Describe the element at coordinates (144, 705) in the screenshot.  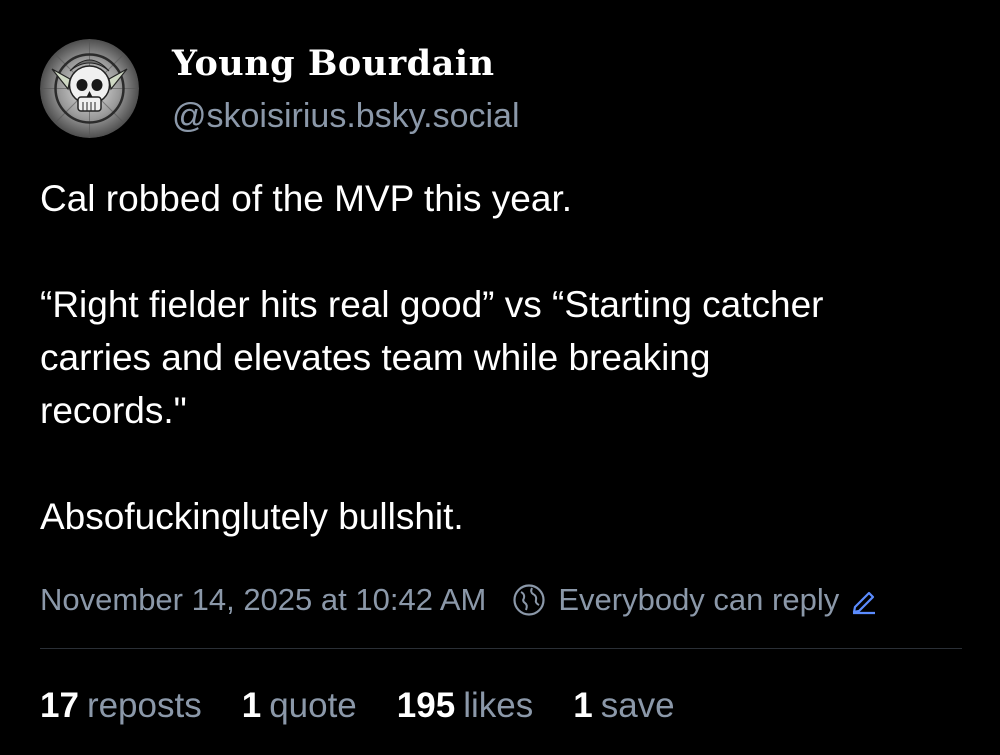
I see `reposts-label: reposts` at that location.